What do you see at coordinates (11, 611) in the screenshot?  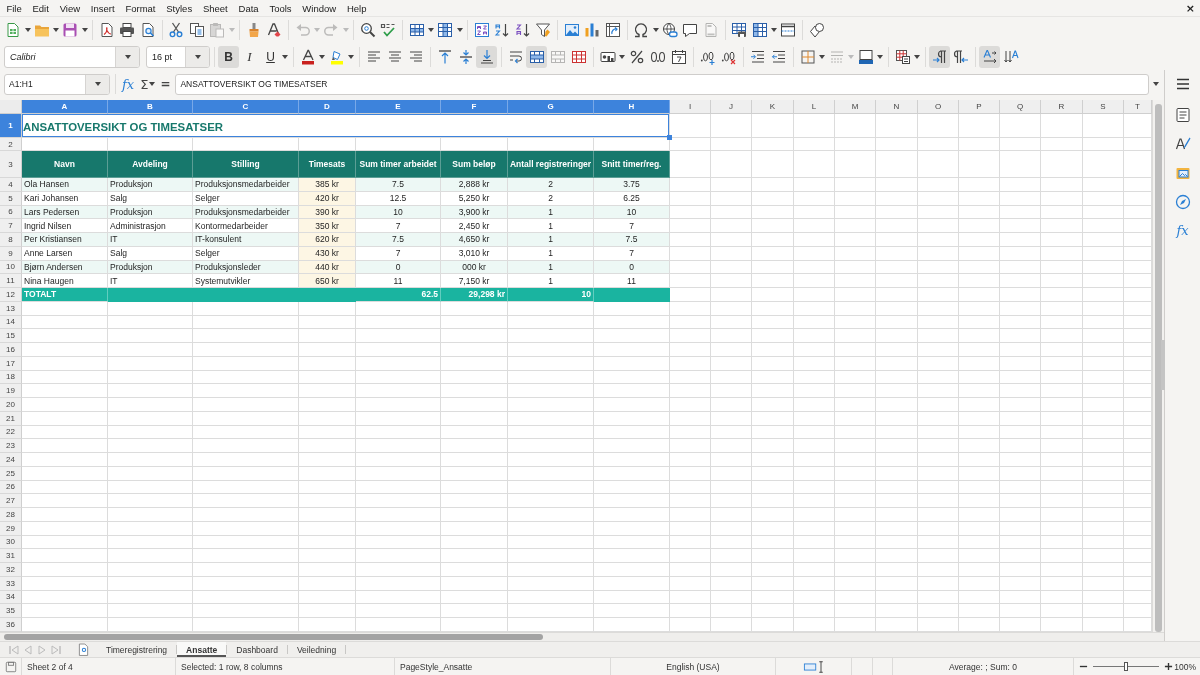 I see `row-header: 35` at bounding box center [11, 611].